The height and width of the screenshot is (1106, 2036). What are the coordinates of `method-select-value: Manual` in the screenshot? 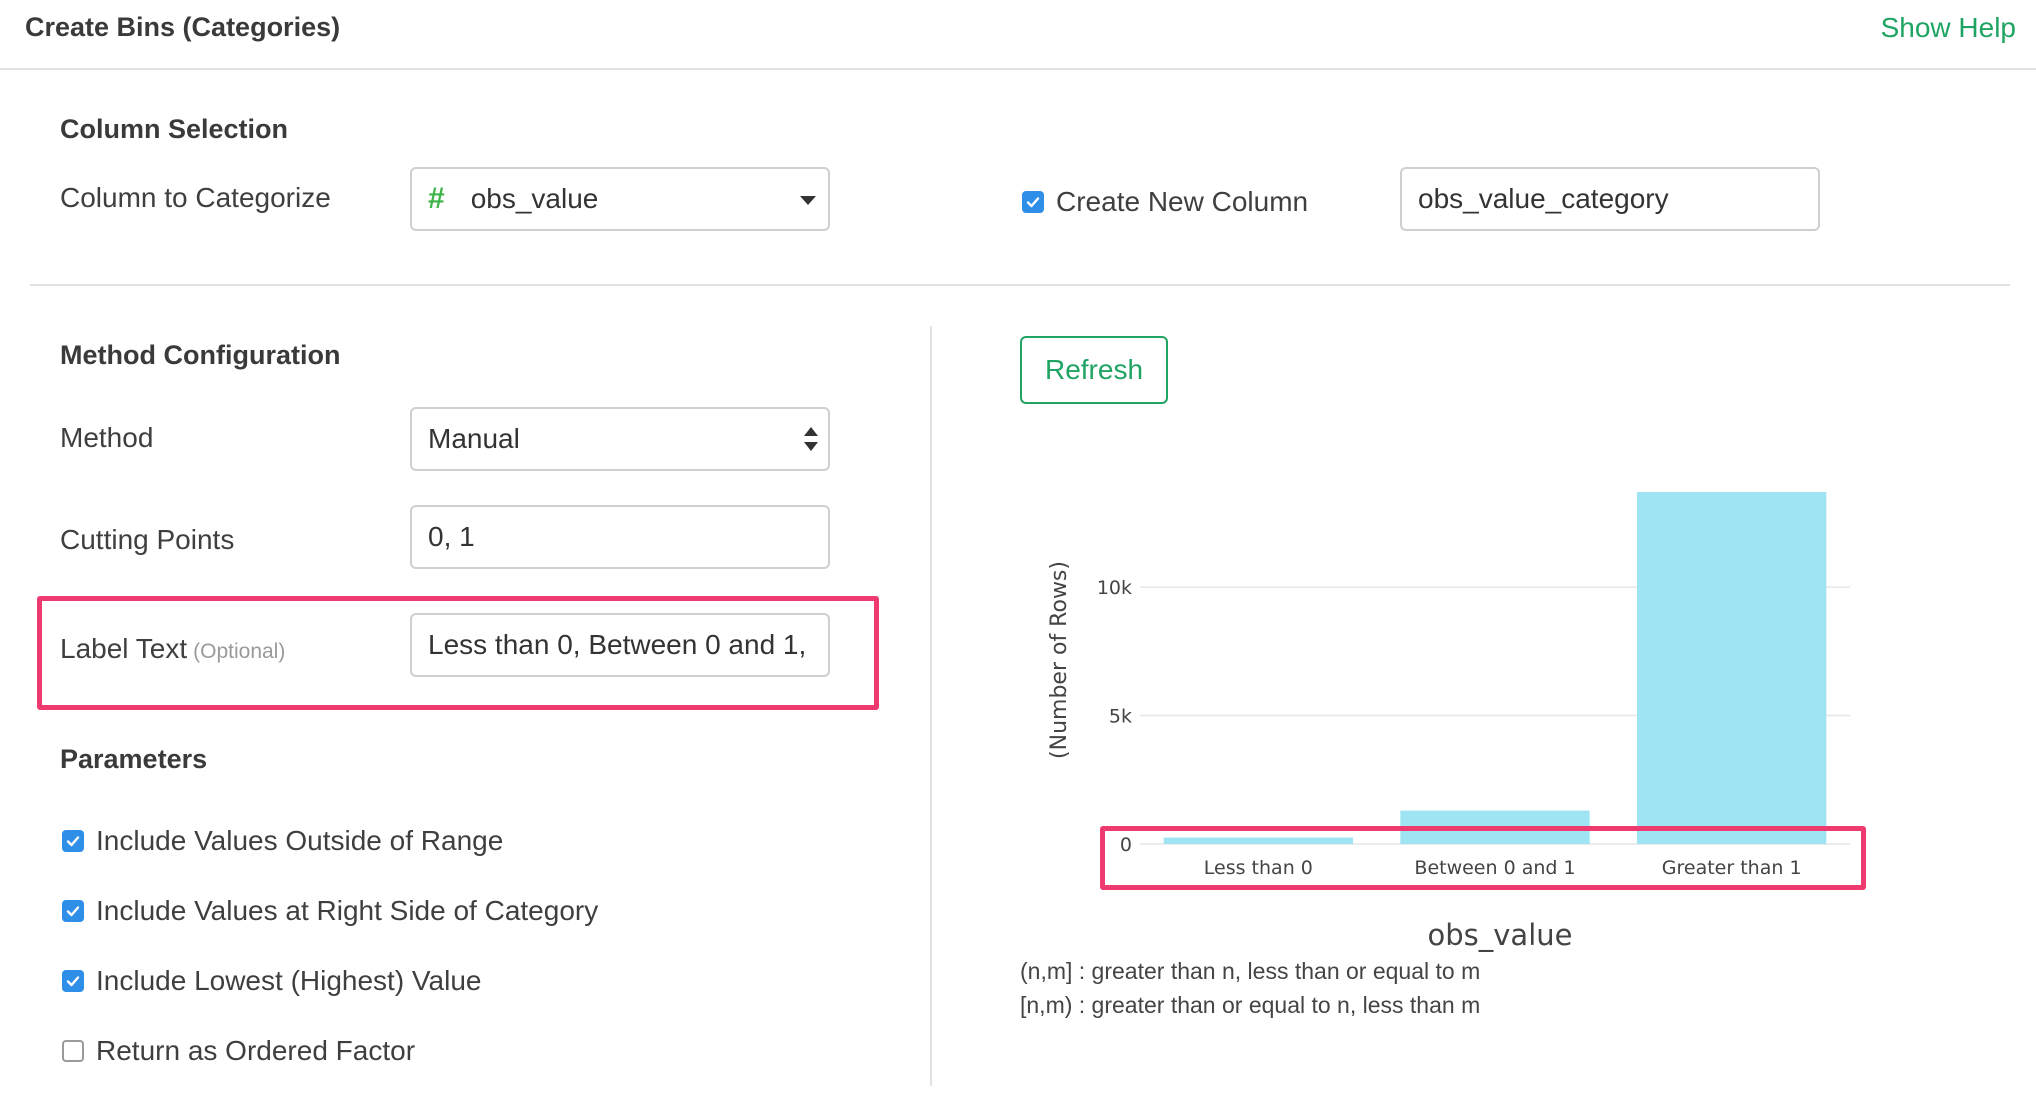 It's located at (474, 438).